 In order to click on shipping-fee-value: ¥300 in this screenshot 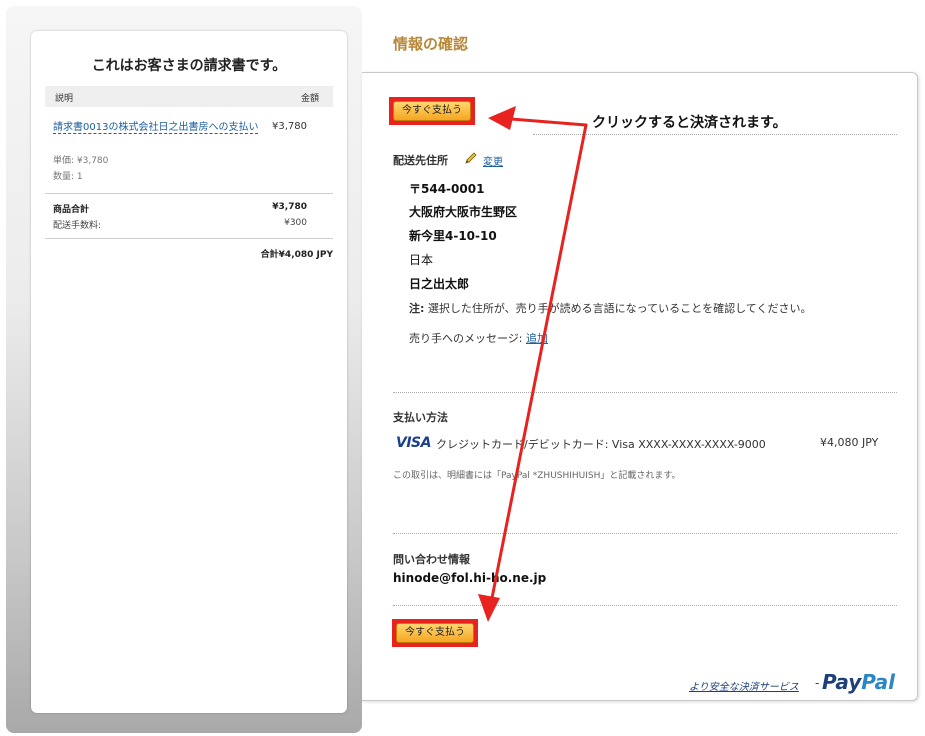, I will do `click(295, 223)`.